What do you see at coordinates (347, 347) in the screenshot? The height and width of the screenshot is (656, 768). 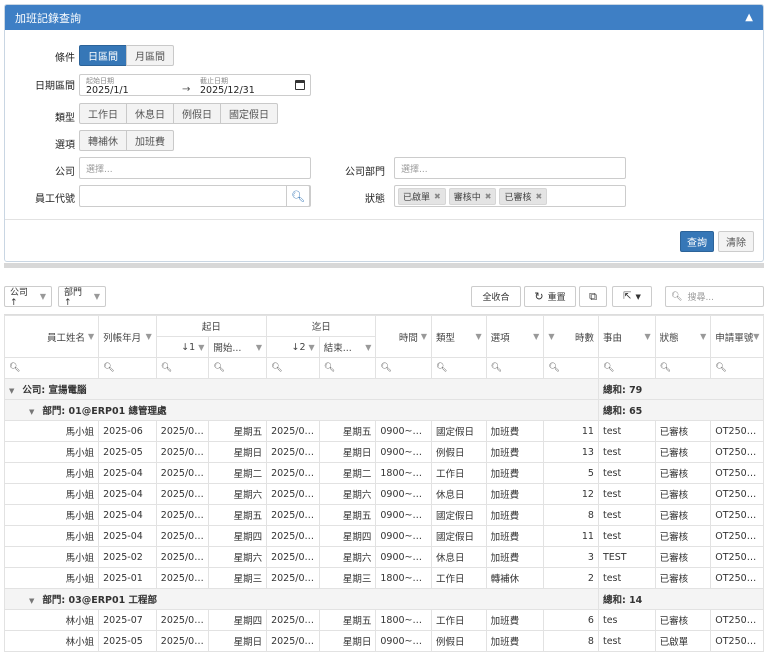 I see `header-end-week: 結束... ▼` at bounding box center [347, 347].